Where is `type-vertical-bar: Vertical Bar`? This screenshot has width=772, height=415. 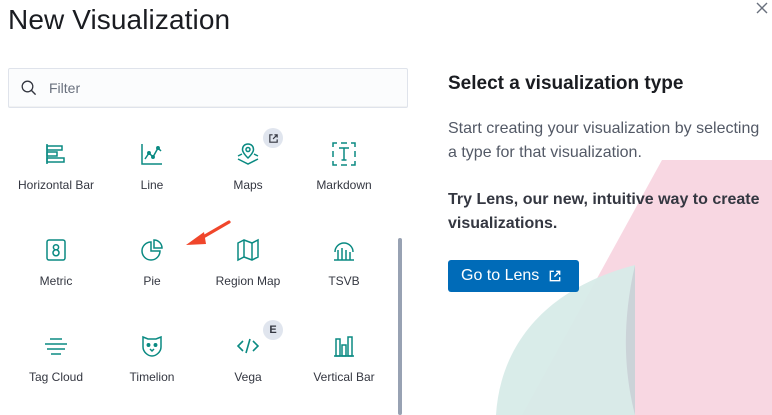
type-vertical-bar: Vertical Bar is located at coordinates (344, 357).